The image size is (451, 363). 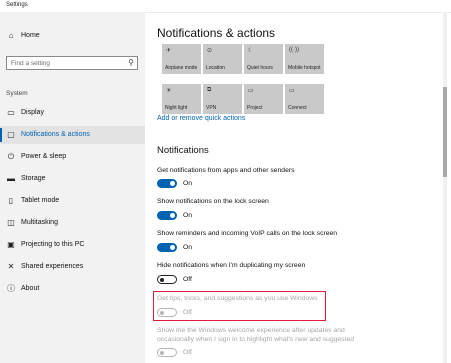 What do you see at coordinates (304, 59) in the screenshot?
I see `quick-action-mobile-hotspot: ((·)) Mobile hotspot` at bounding box center [304, 59].